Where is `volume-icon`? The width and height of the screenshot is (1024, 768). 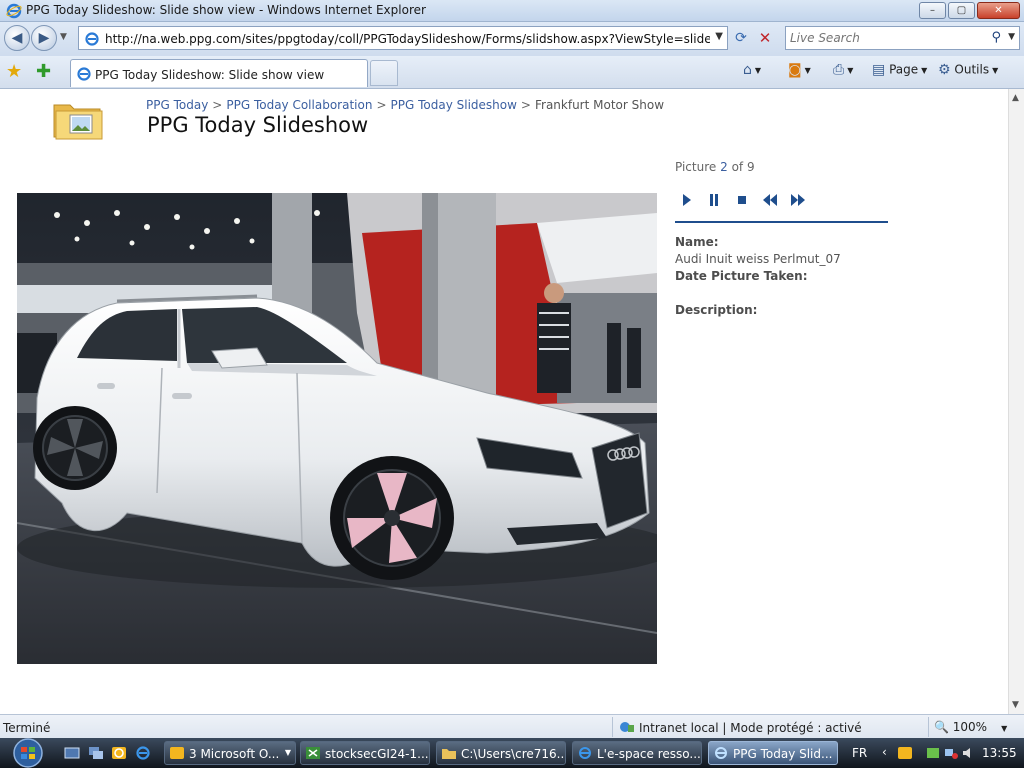 volume-icon is located at coordinates (969, 753).